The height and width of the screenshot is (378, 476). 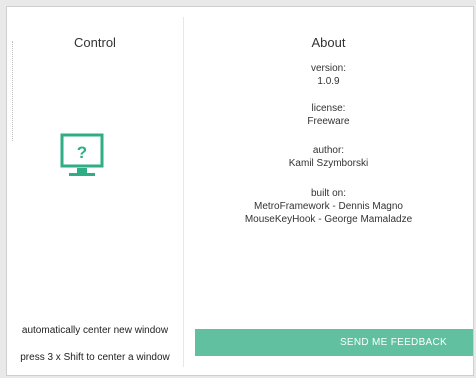 I want to click on send-feedback-button: SEND ME FEEDBACK, so click(x=334, y=342).